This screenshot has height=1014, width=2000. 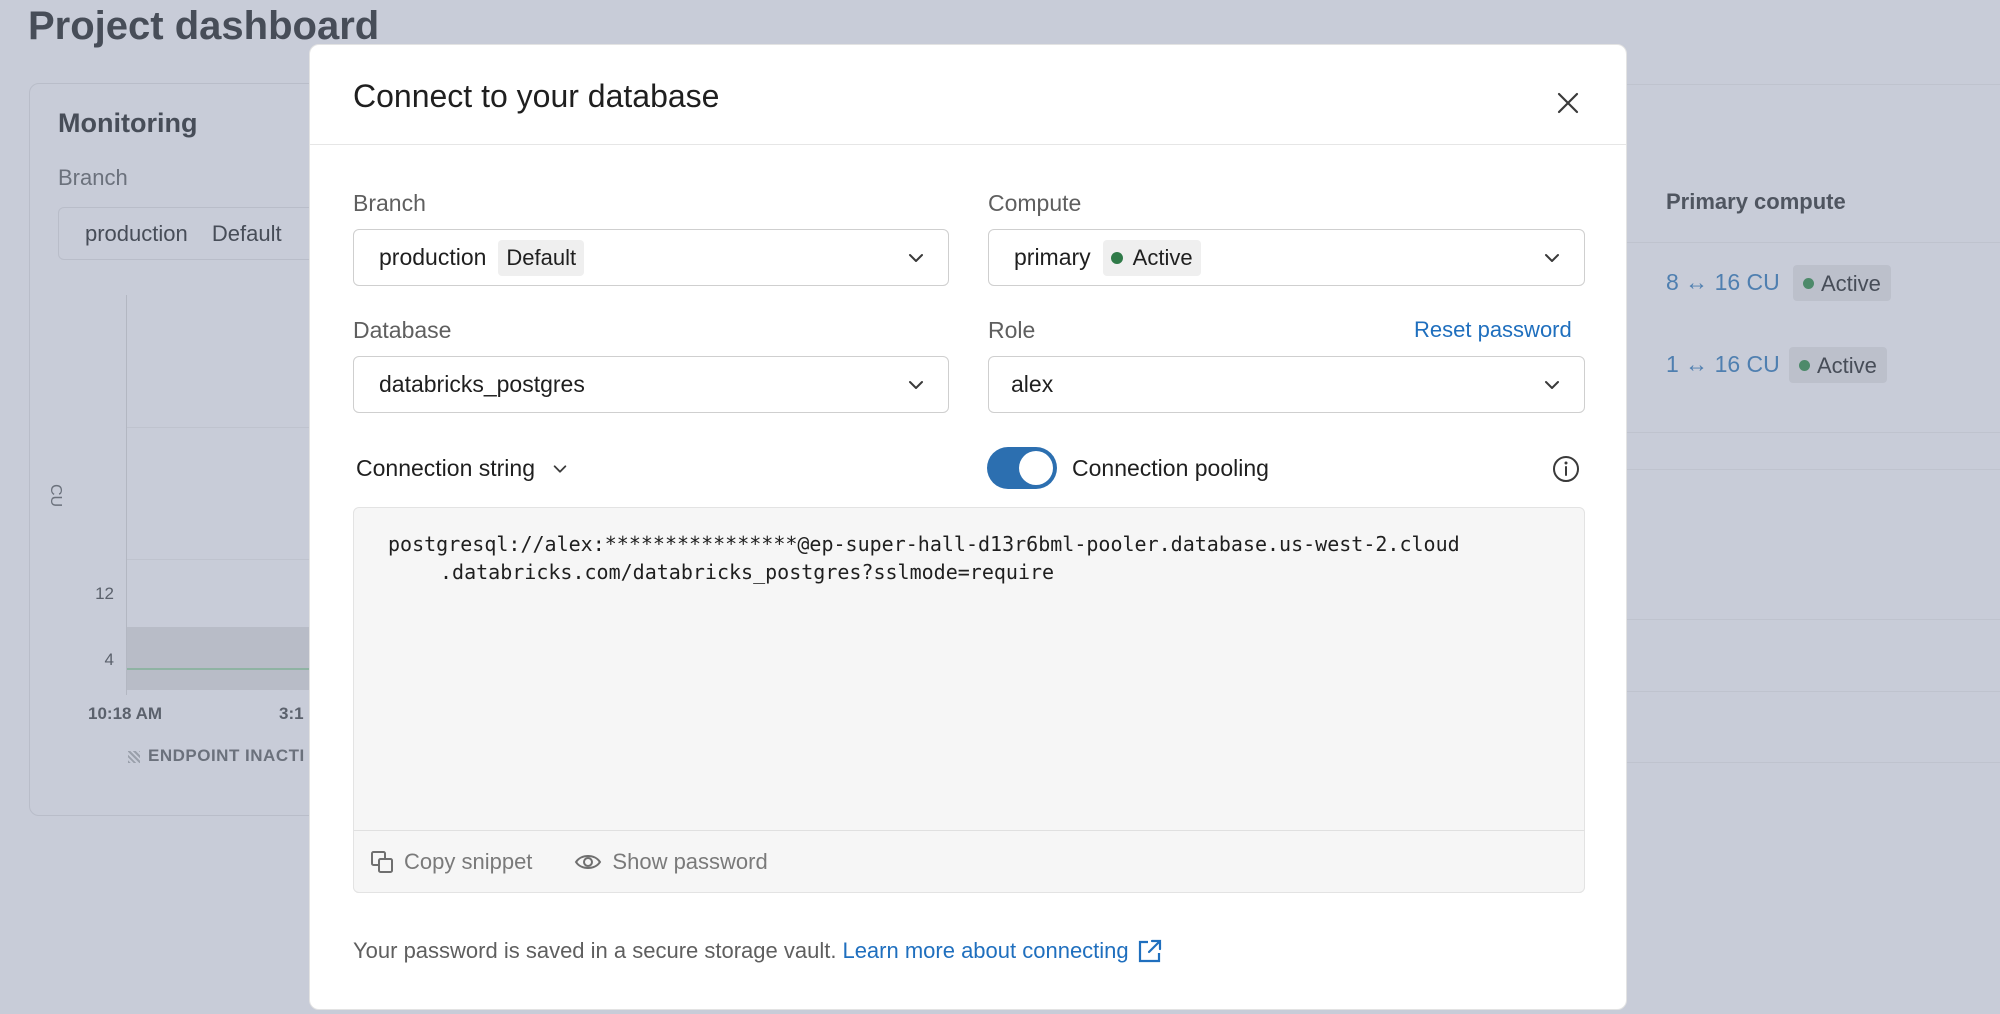 What do you see at coordinates (1286, 384) in the screenshot?
I see `role-select: alex` at bounding box center [1286, 384].